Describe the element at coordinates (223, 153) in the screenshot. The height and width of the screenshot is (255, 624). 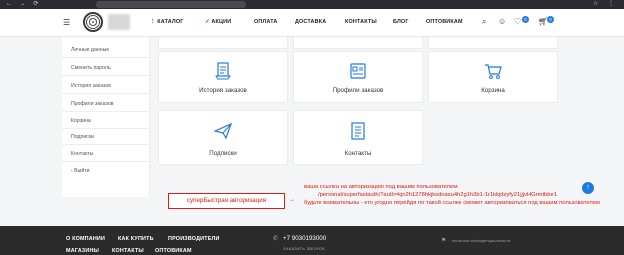
I see `card-label: Подписки` at that location.